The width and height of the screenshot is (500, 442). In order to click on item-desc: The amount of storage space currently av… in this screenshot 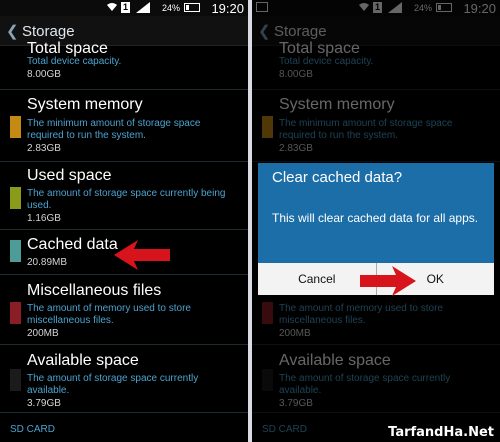, I will do `click(113, 384)`.